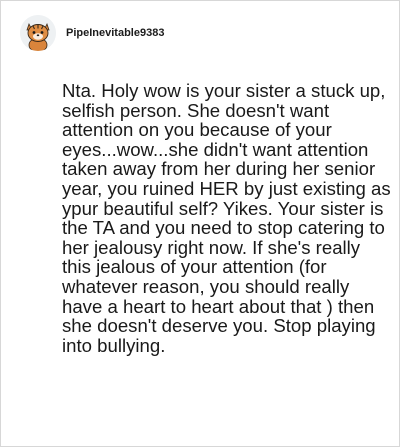  I want to click on snoo-tiger-avatar-icon, so click(38, 33).